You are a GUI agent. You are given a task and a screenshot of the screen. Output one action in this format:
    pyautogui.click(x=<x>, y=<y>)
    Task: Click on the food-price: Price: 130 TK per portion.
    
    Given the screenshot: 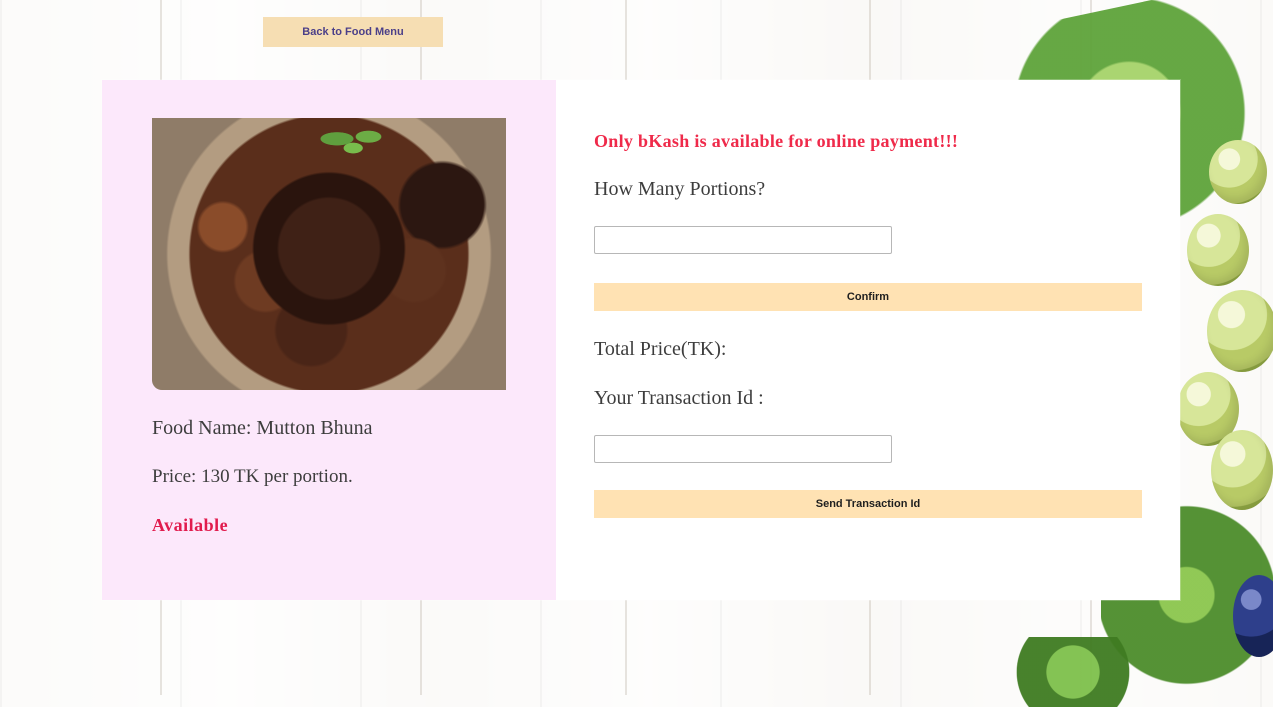 What is the action you would take?
    pyautogui.click(x=252, y=476)
    